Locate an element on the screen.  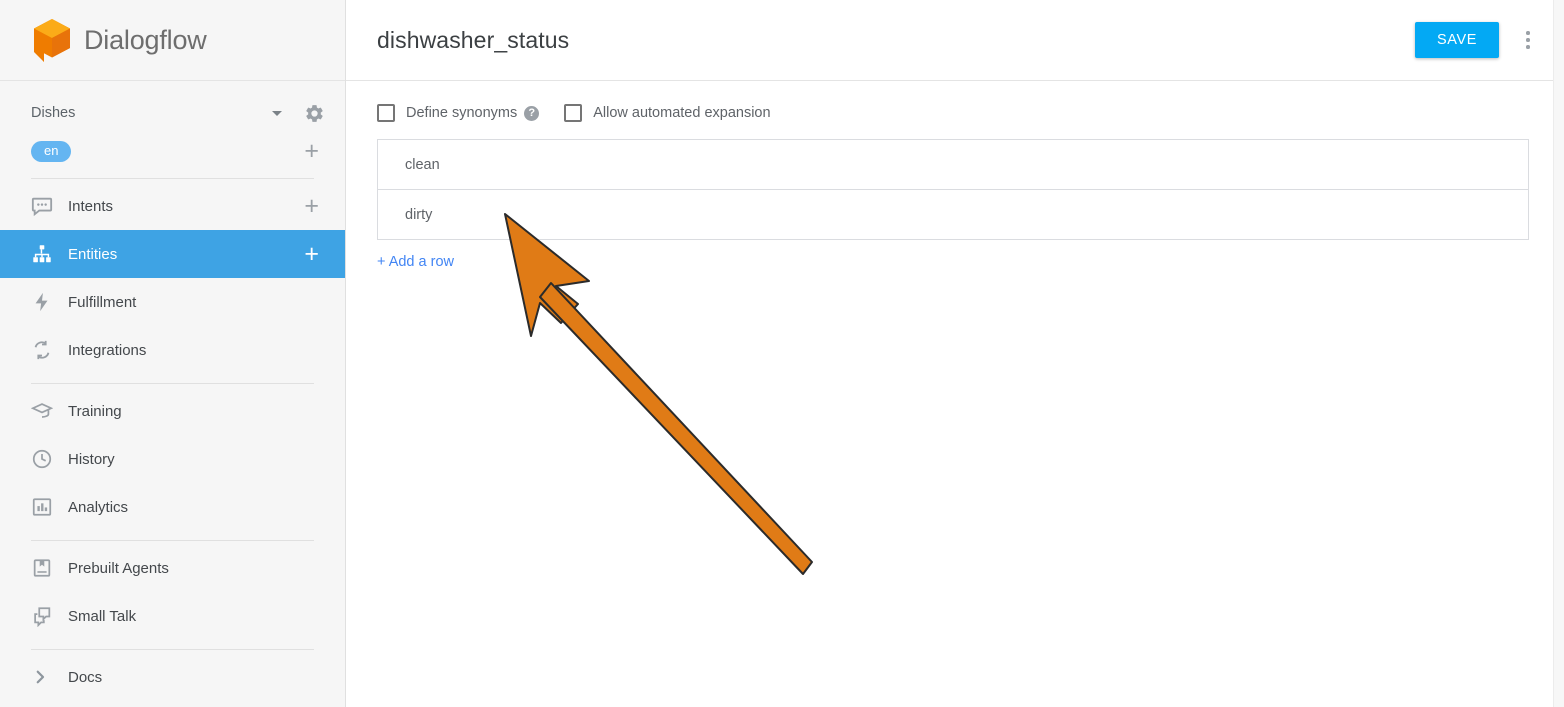
add-a-row-link: + Add a row is located at coordinates (415, 262).